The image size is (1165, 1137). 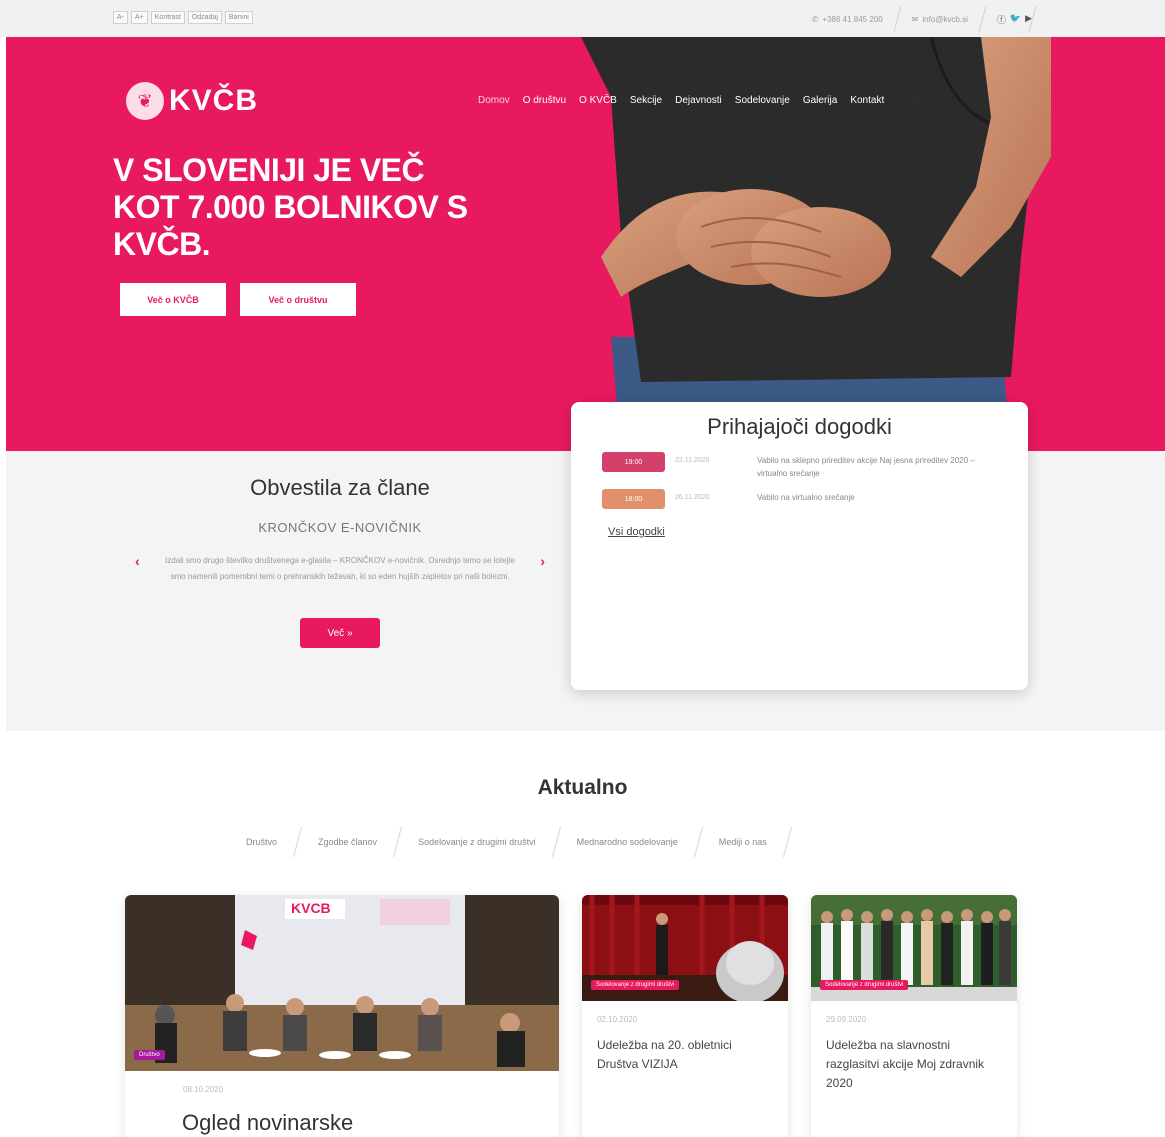 I want to click on filter-mediji: Mediji o nas, so click(x=743, y=842).